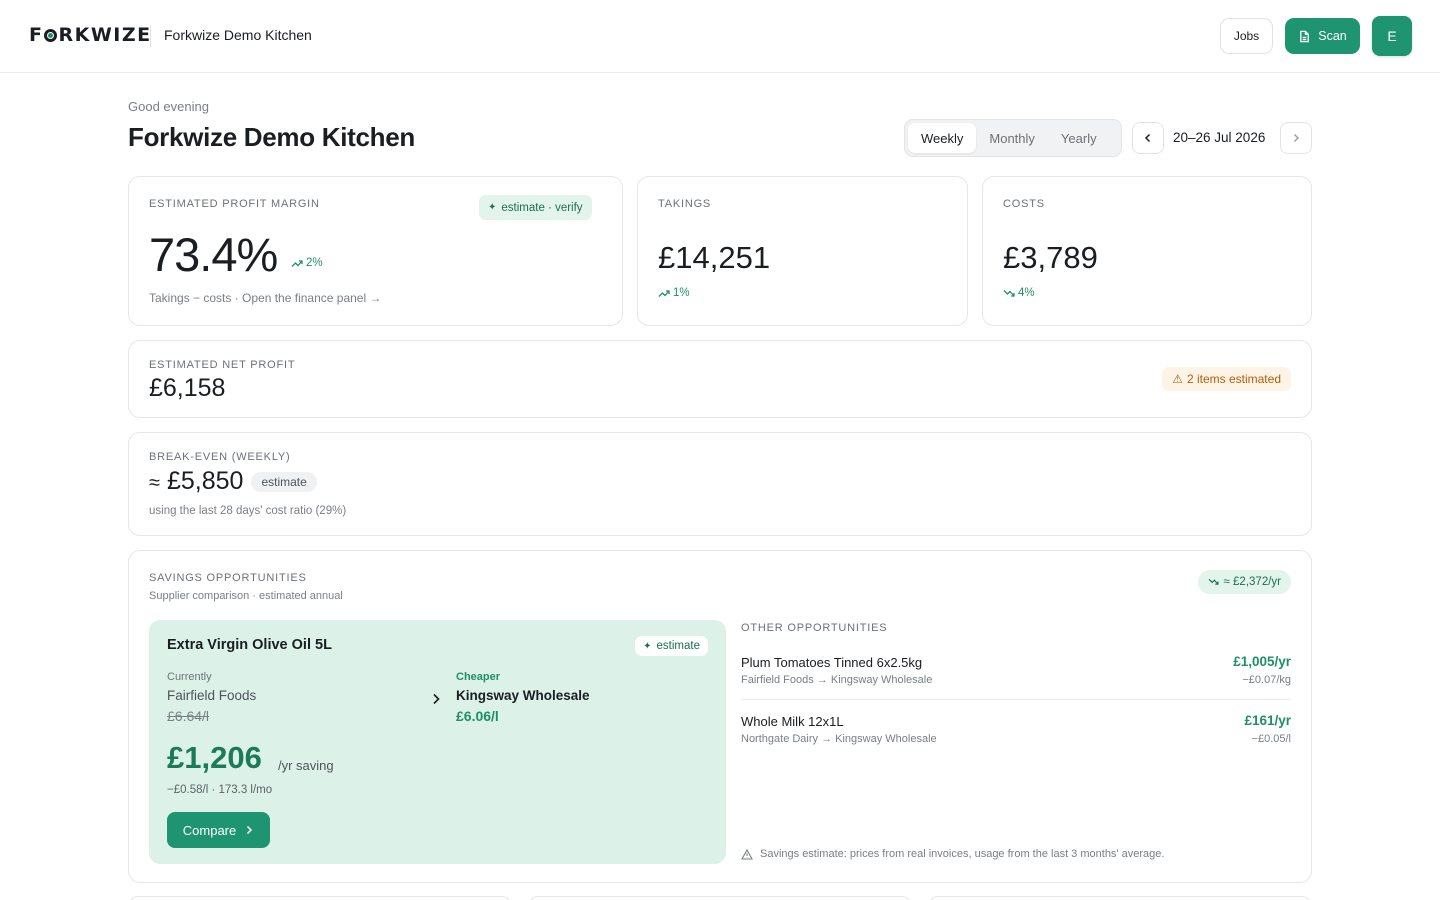 The width and height of the screenshot is (1440, 900). Describe the element at coordinates (1246, 36) in the screenshot. I see `jobs-button: Jobs` at that location.